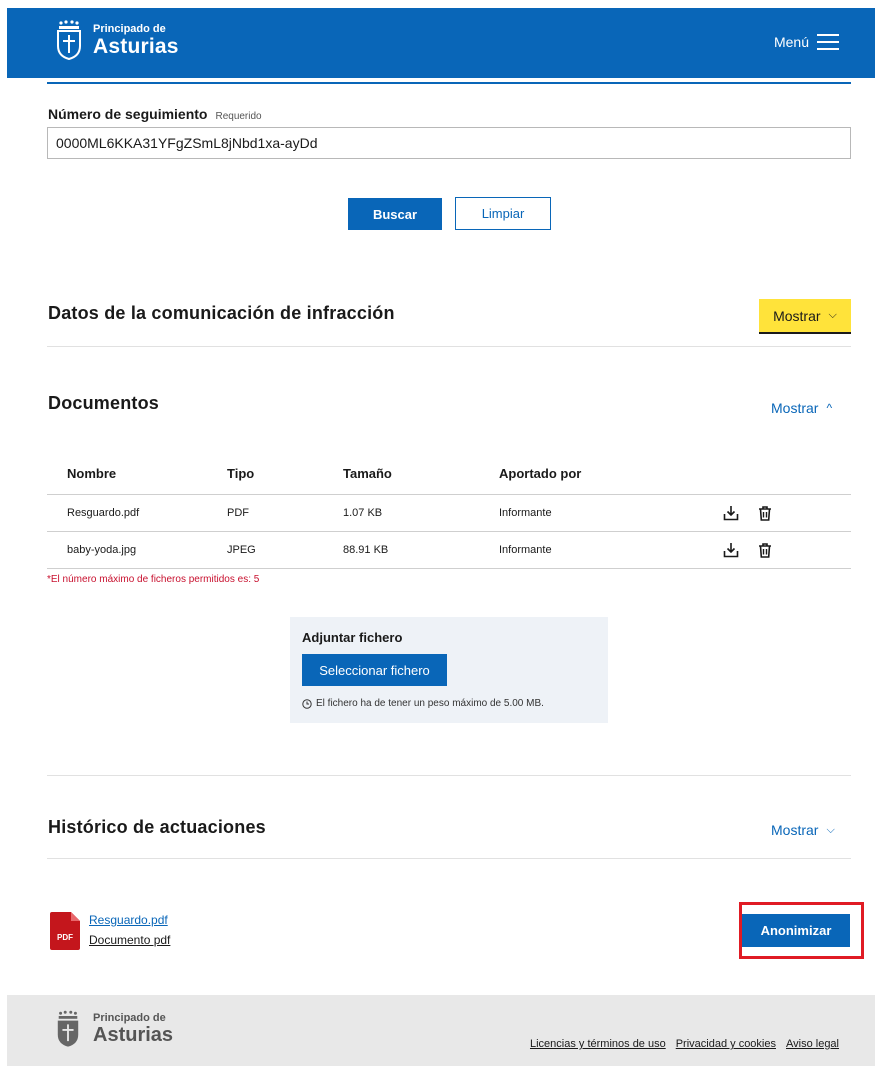  I want to click on footer-logo-big-text: Asturias, so click(133, 1035).